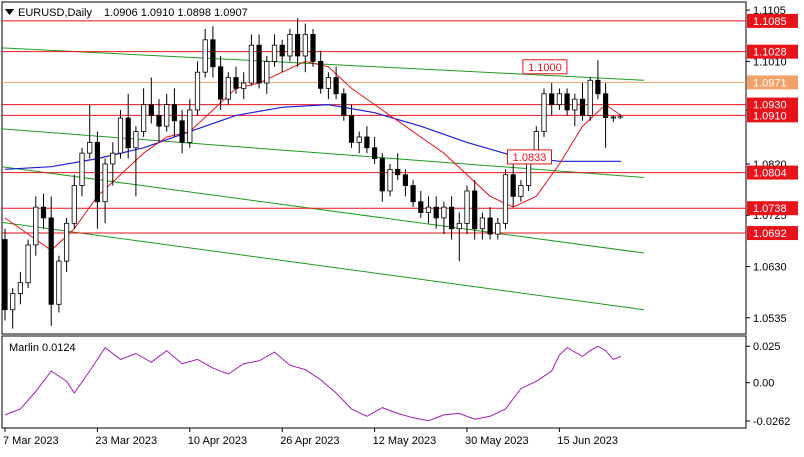  What do you see at coordinates (497, 441) in the screenshot?
I see `time-tick-label-5: 30 May 2023` at bounding box center [497, 441].